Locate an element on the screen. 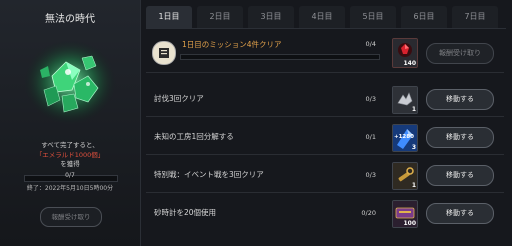 The height and width of the screenshot is (246, 512). mission-row: 特別戦：イベント戦を3回クリア 0/3 1 移動する is located at coordinates (325, 175).